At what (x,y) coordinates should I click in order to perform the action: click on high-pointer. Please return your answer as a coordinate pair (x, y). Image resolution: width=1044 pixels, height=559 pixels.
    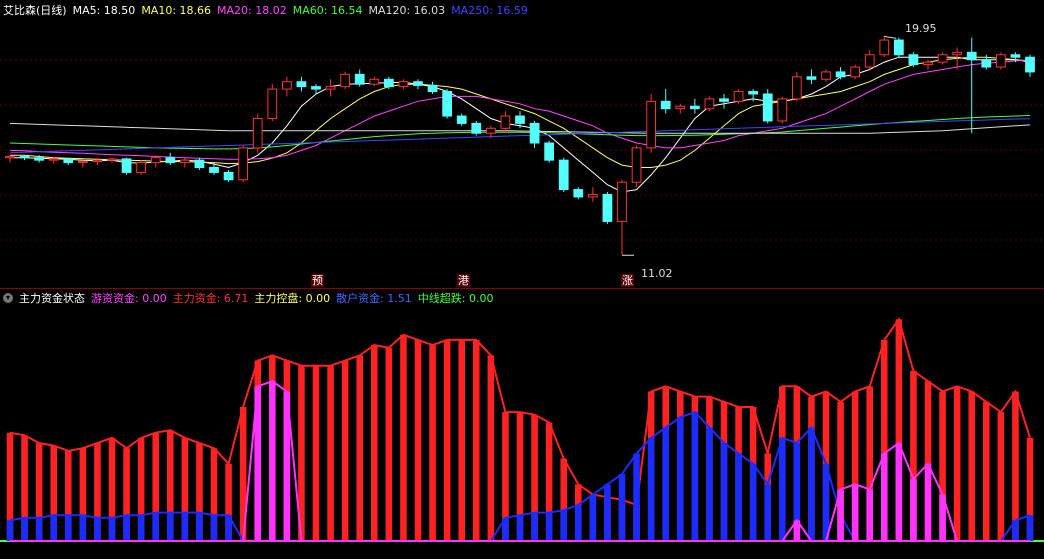
    Looking at the image, I should click on (890, 37).